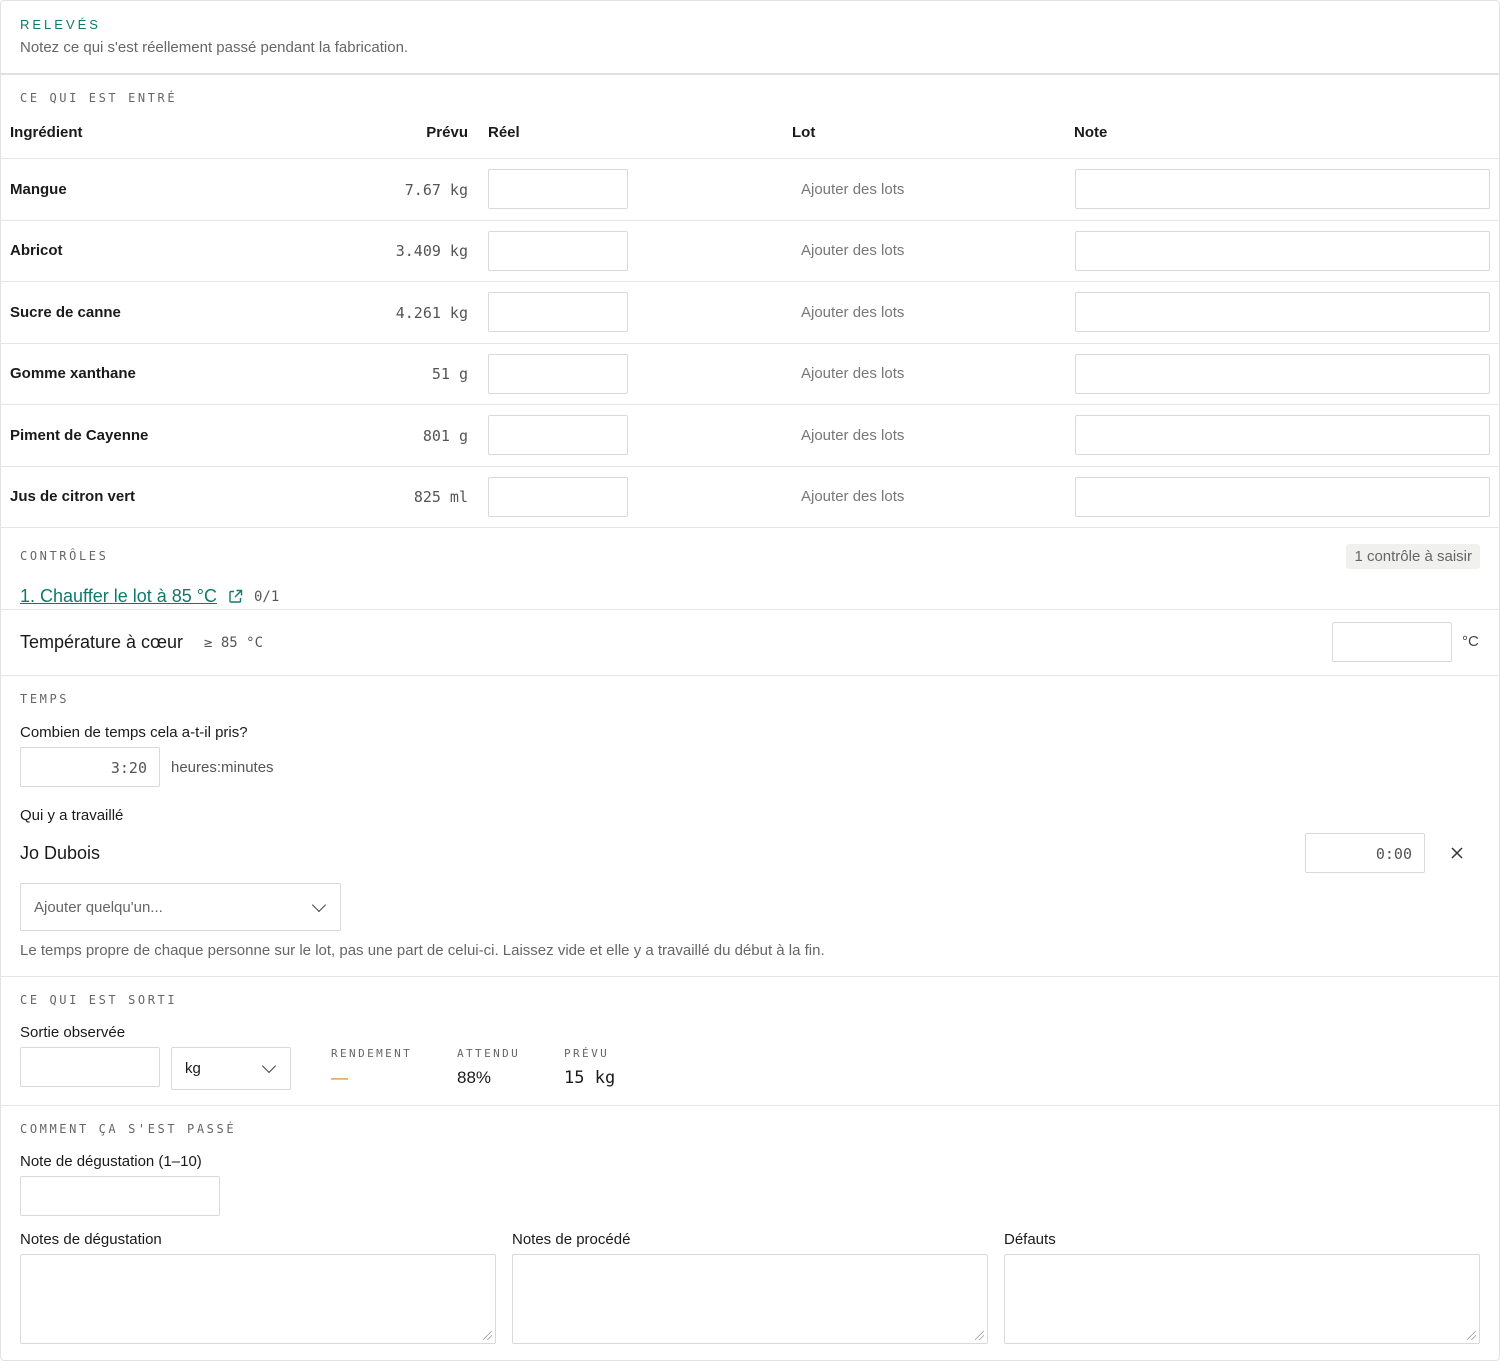 The width and height of the screenshot is (1500, 1361). What do you see at coordinates (587, 1053) in the screenshot?
I see `planned-output-label: PRÉVU` at bounding box center [587, 1053].